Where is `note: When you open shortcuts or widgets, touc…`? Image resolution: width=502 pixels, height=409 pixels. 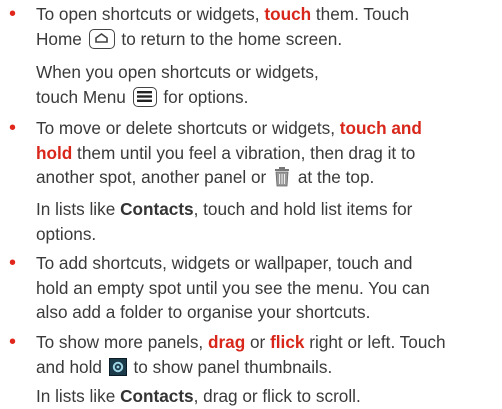
note: When you open shortcuts or widgets, touc… is located at coordinates (177, 84).